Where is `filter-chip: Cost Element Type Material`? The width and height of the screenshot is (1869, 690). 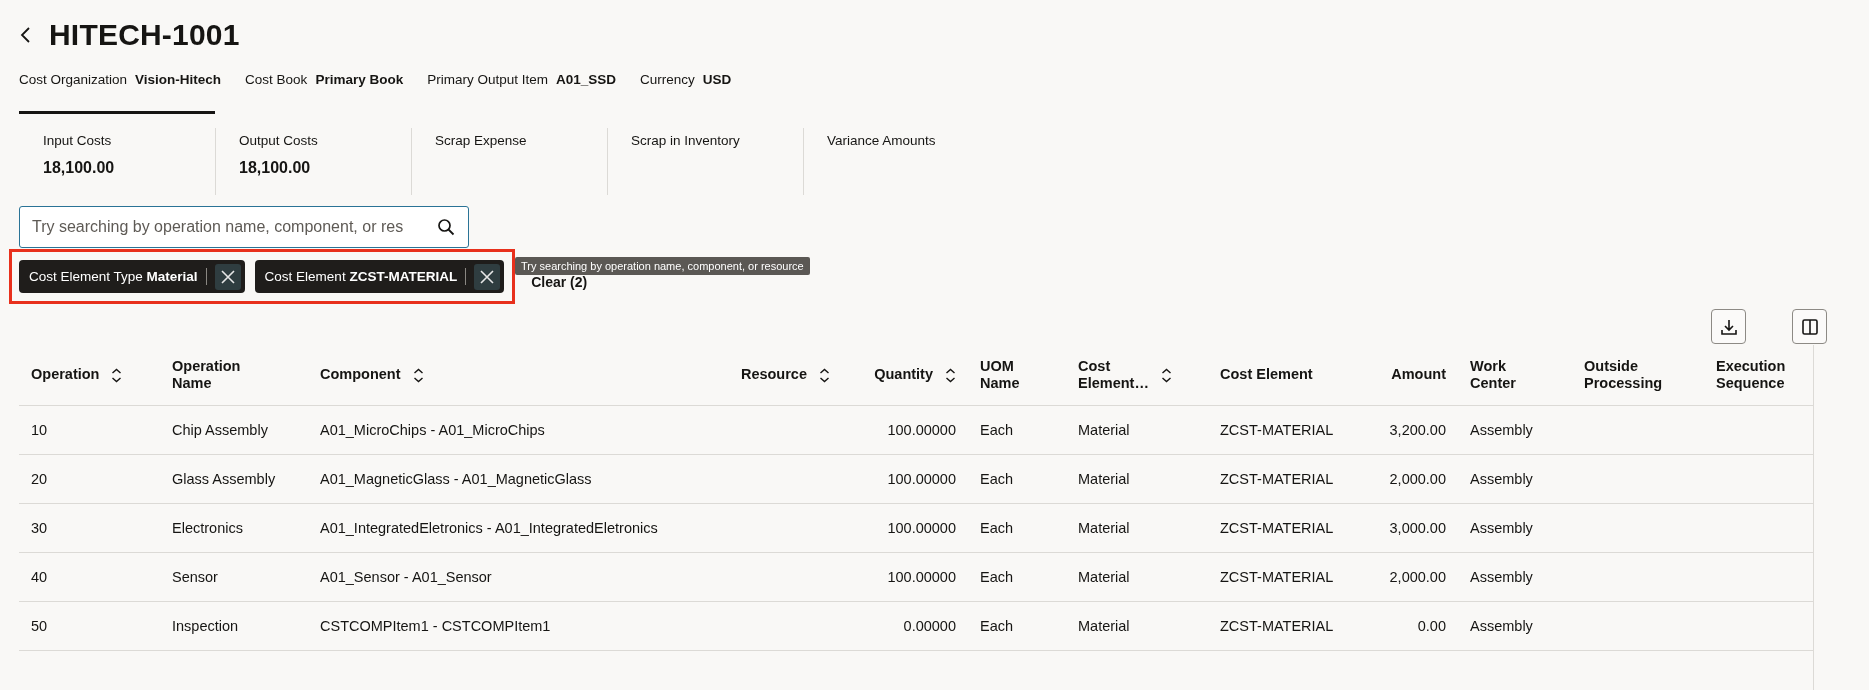
filter-chip: Cost Element Type Material is located at coordinates (132, 276).